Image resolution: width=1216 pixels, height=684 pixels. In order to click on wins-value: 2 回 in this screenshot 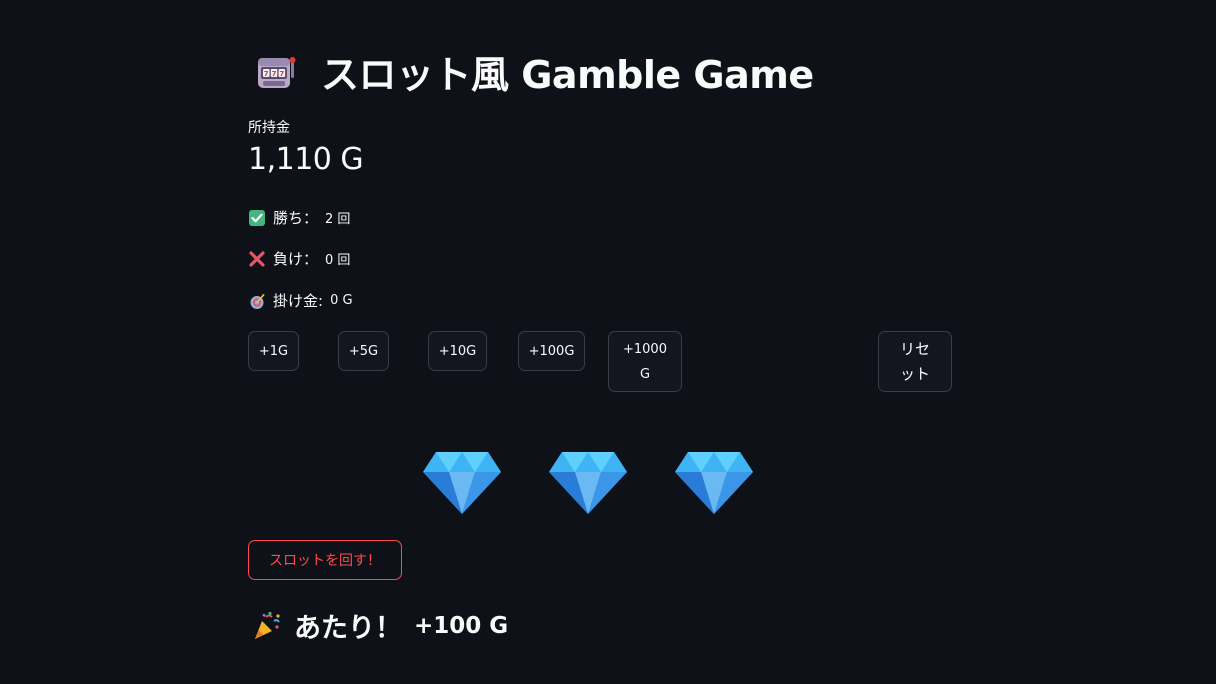, I will do `click(338, 219)`.